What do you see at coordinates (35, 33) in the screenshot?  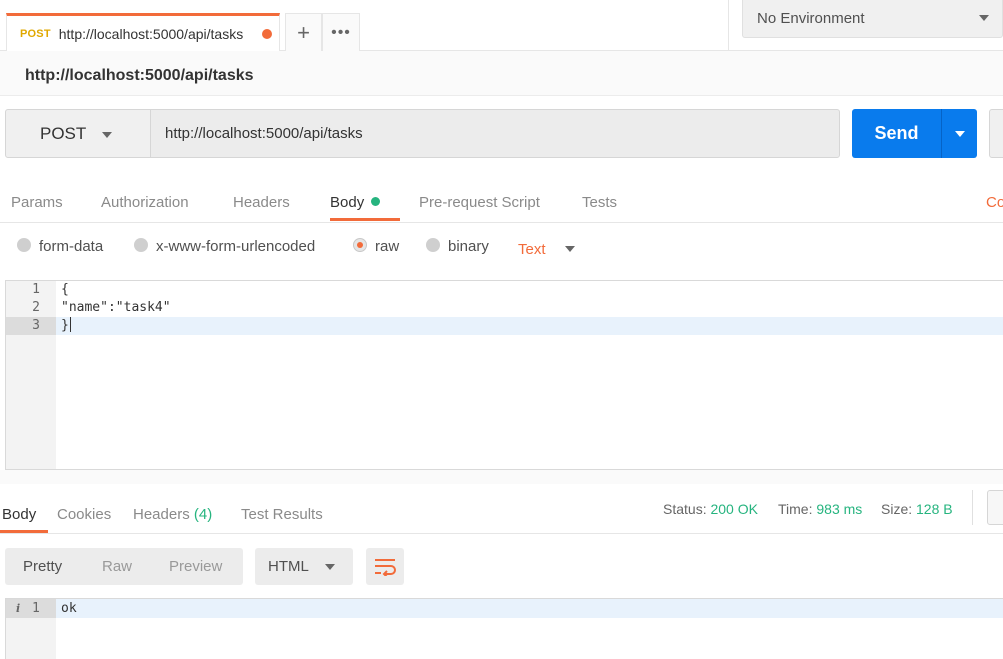 I see `tab-method-tag: POST` at bounding box center [35, 33].